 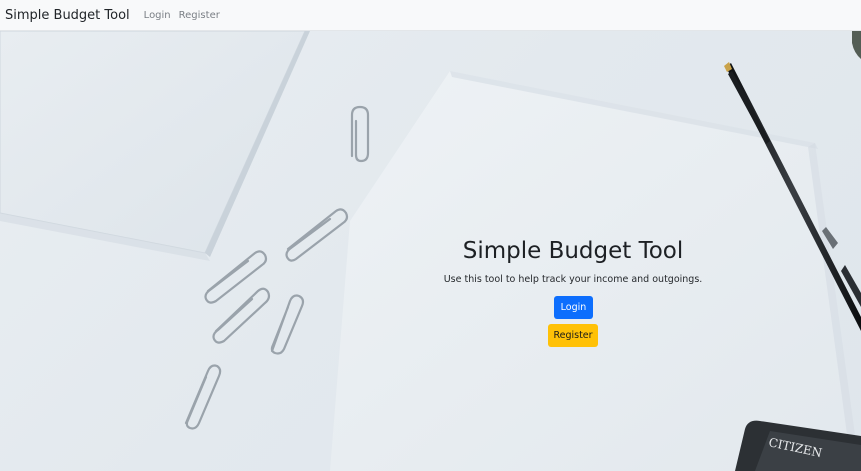 What do you see at coordinates (573, 335) in the screenshot?
I see `register-button: Register` at bounding box center [573, 335].